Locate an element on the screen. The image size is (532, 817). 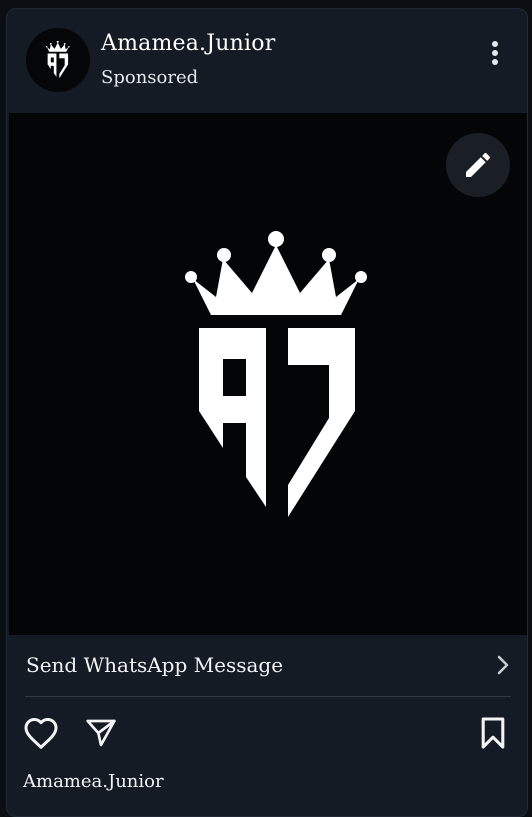
edit-button is located at coordinates (478, 165).